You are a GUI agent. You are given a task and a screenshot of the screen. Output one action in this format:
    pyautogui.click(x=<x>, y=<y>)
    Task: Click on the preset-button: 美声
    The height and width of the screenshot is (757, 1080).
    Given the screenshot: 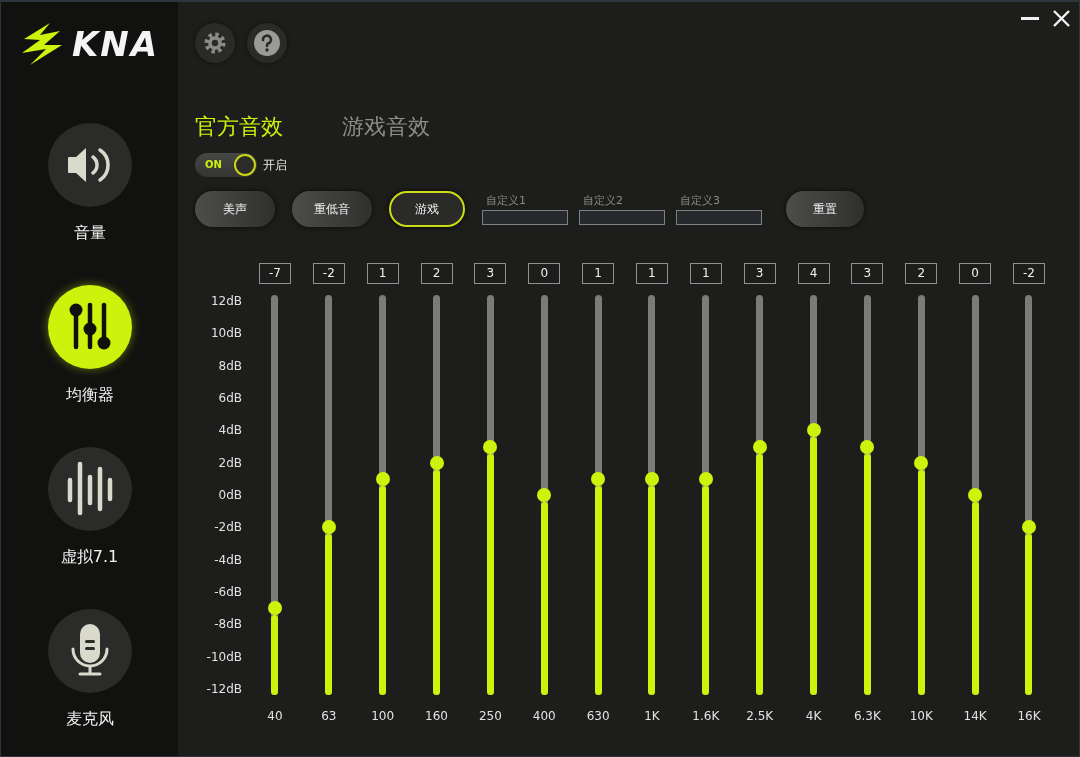 What is the action you would take?
    pyautogui.click(x=235, y=209)
    